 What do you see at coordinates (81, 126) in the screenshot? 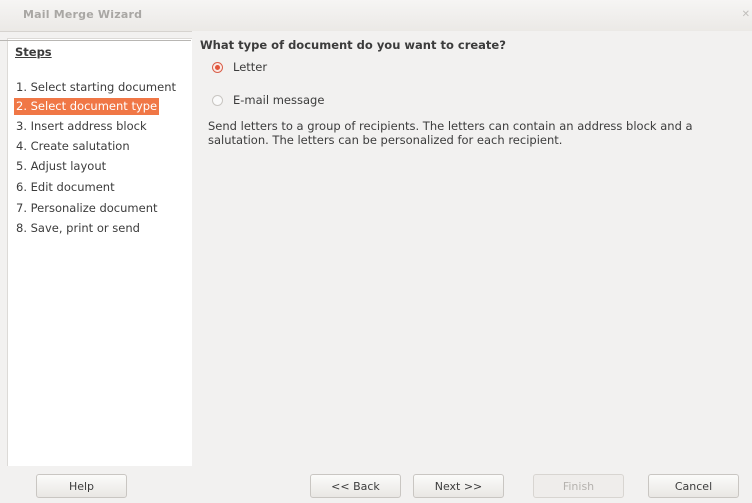
I see `step-insert-address-block: 3. Insert address block` at bounding box center [81, 126].